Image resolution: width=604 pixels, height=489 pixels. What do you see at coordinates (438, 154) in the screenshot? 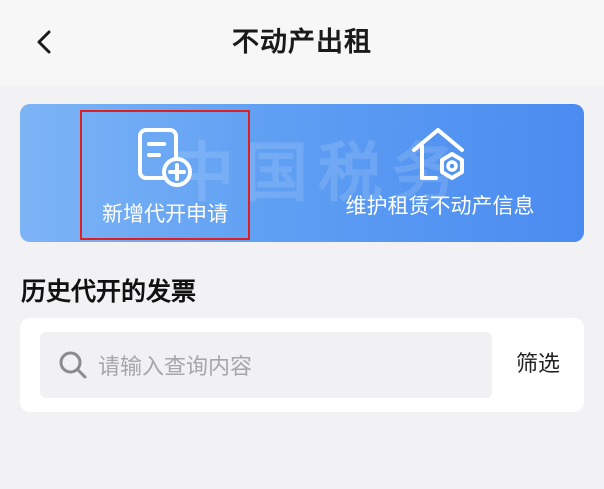
I see `house-gear-icon` at bounding box center [438, 154].